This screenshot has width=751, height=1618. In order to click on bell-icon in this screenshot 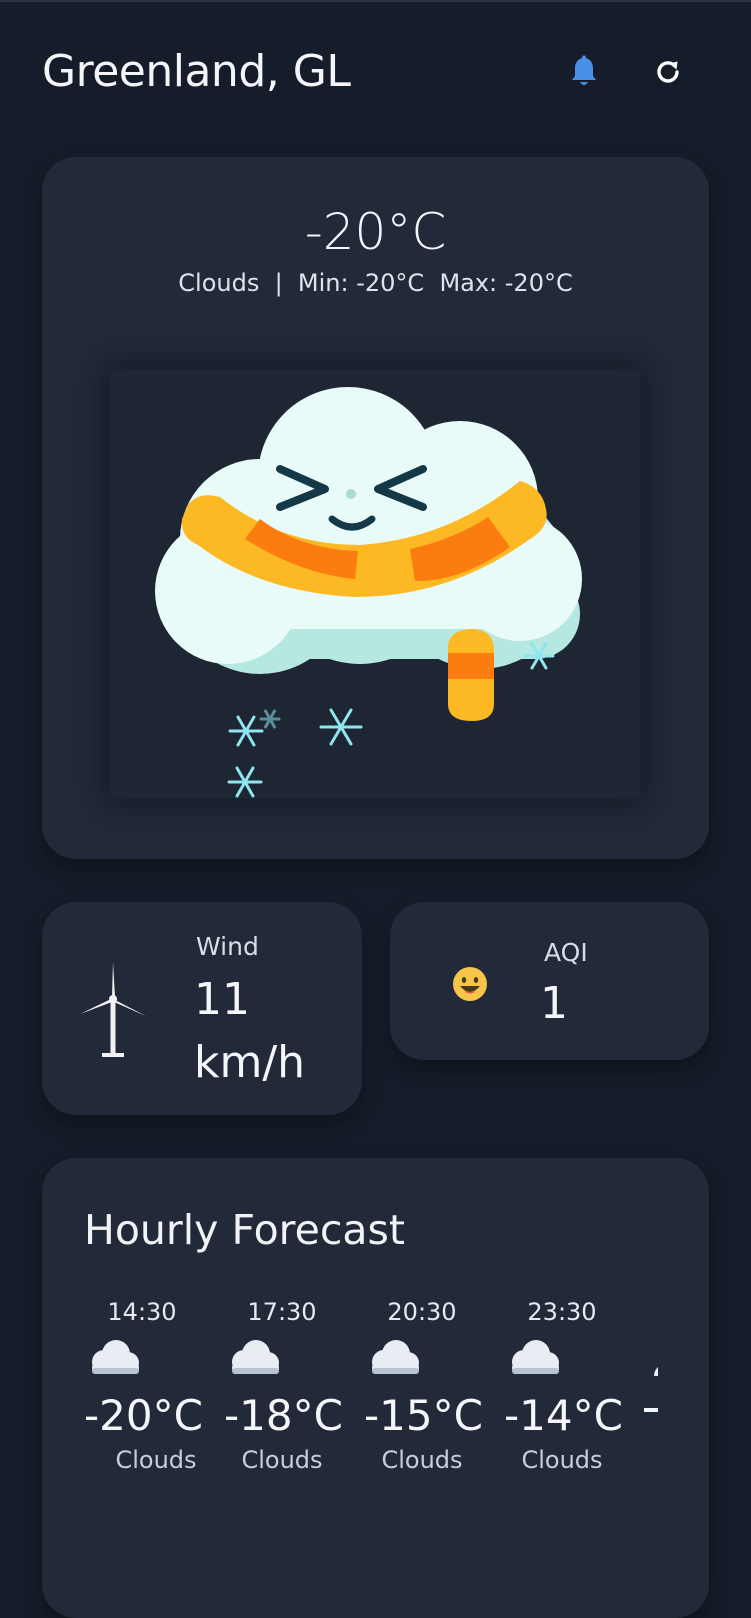, I will do `click(584, 72)`.